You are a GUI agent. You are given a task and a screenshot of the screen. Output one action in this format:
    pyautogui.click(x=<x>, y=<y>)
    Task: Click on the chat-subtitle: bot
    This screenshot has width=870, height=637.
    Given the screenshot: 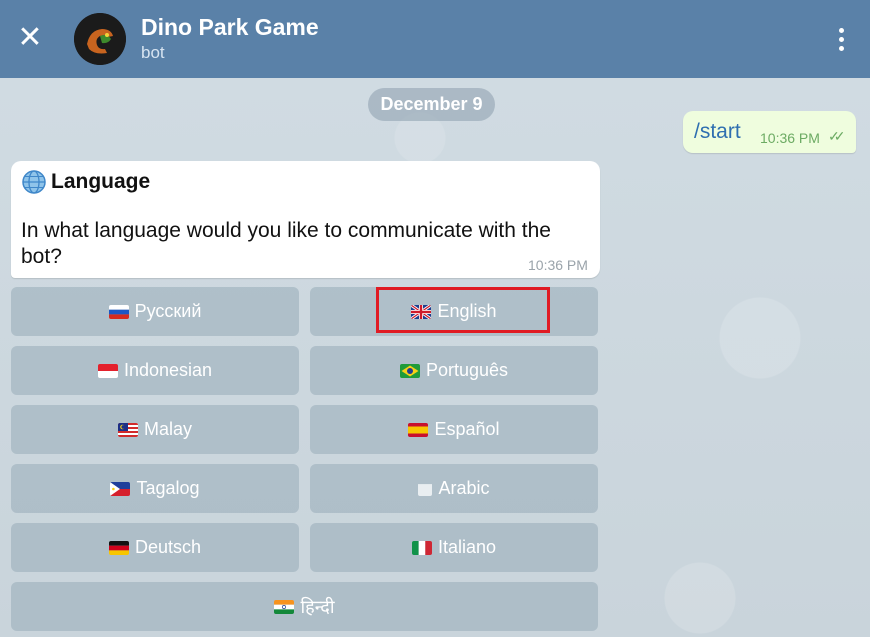 What is the action you would take?
    pyautogui.click(x=153, y=52)
    